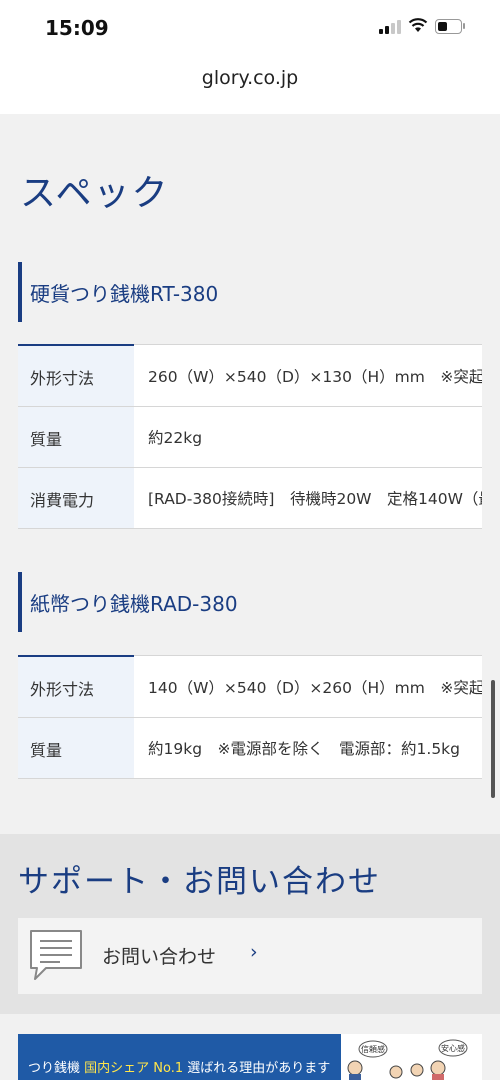  I want to click on table-row: 外形寸法 260（W）×540（D）×130（H）mm ※突起部, so click(250, 376).